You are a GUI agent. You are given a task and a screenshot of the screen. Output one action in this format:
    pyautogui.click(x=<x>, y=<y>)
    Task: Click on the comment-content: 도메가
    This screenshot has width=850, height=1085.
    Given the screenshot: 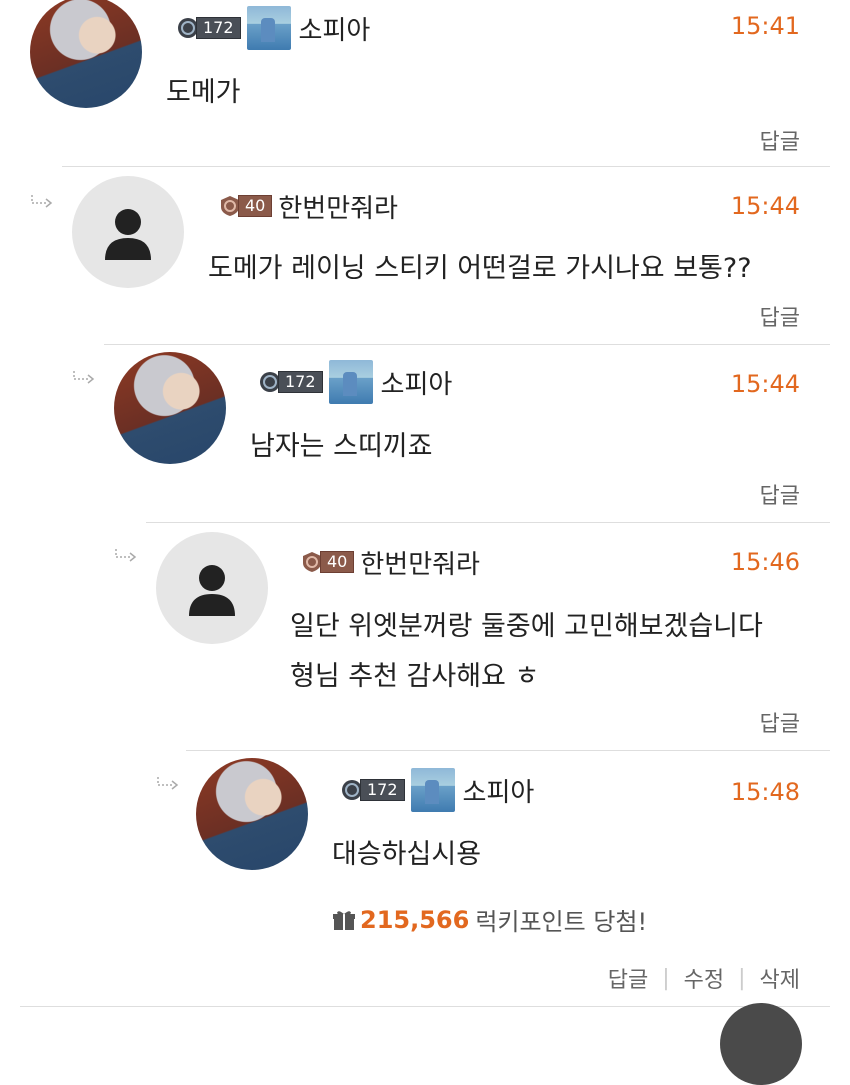 What is the action you would take?
    pyautogui.click(x=203, y=93)
    